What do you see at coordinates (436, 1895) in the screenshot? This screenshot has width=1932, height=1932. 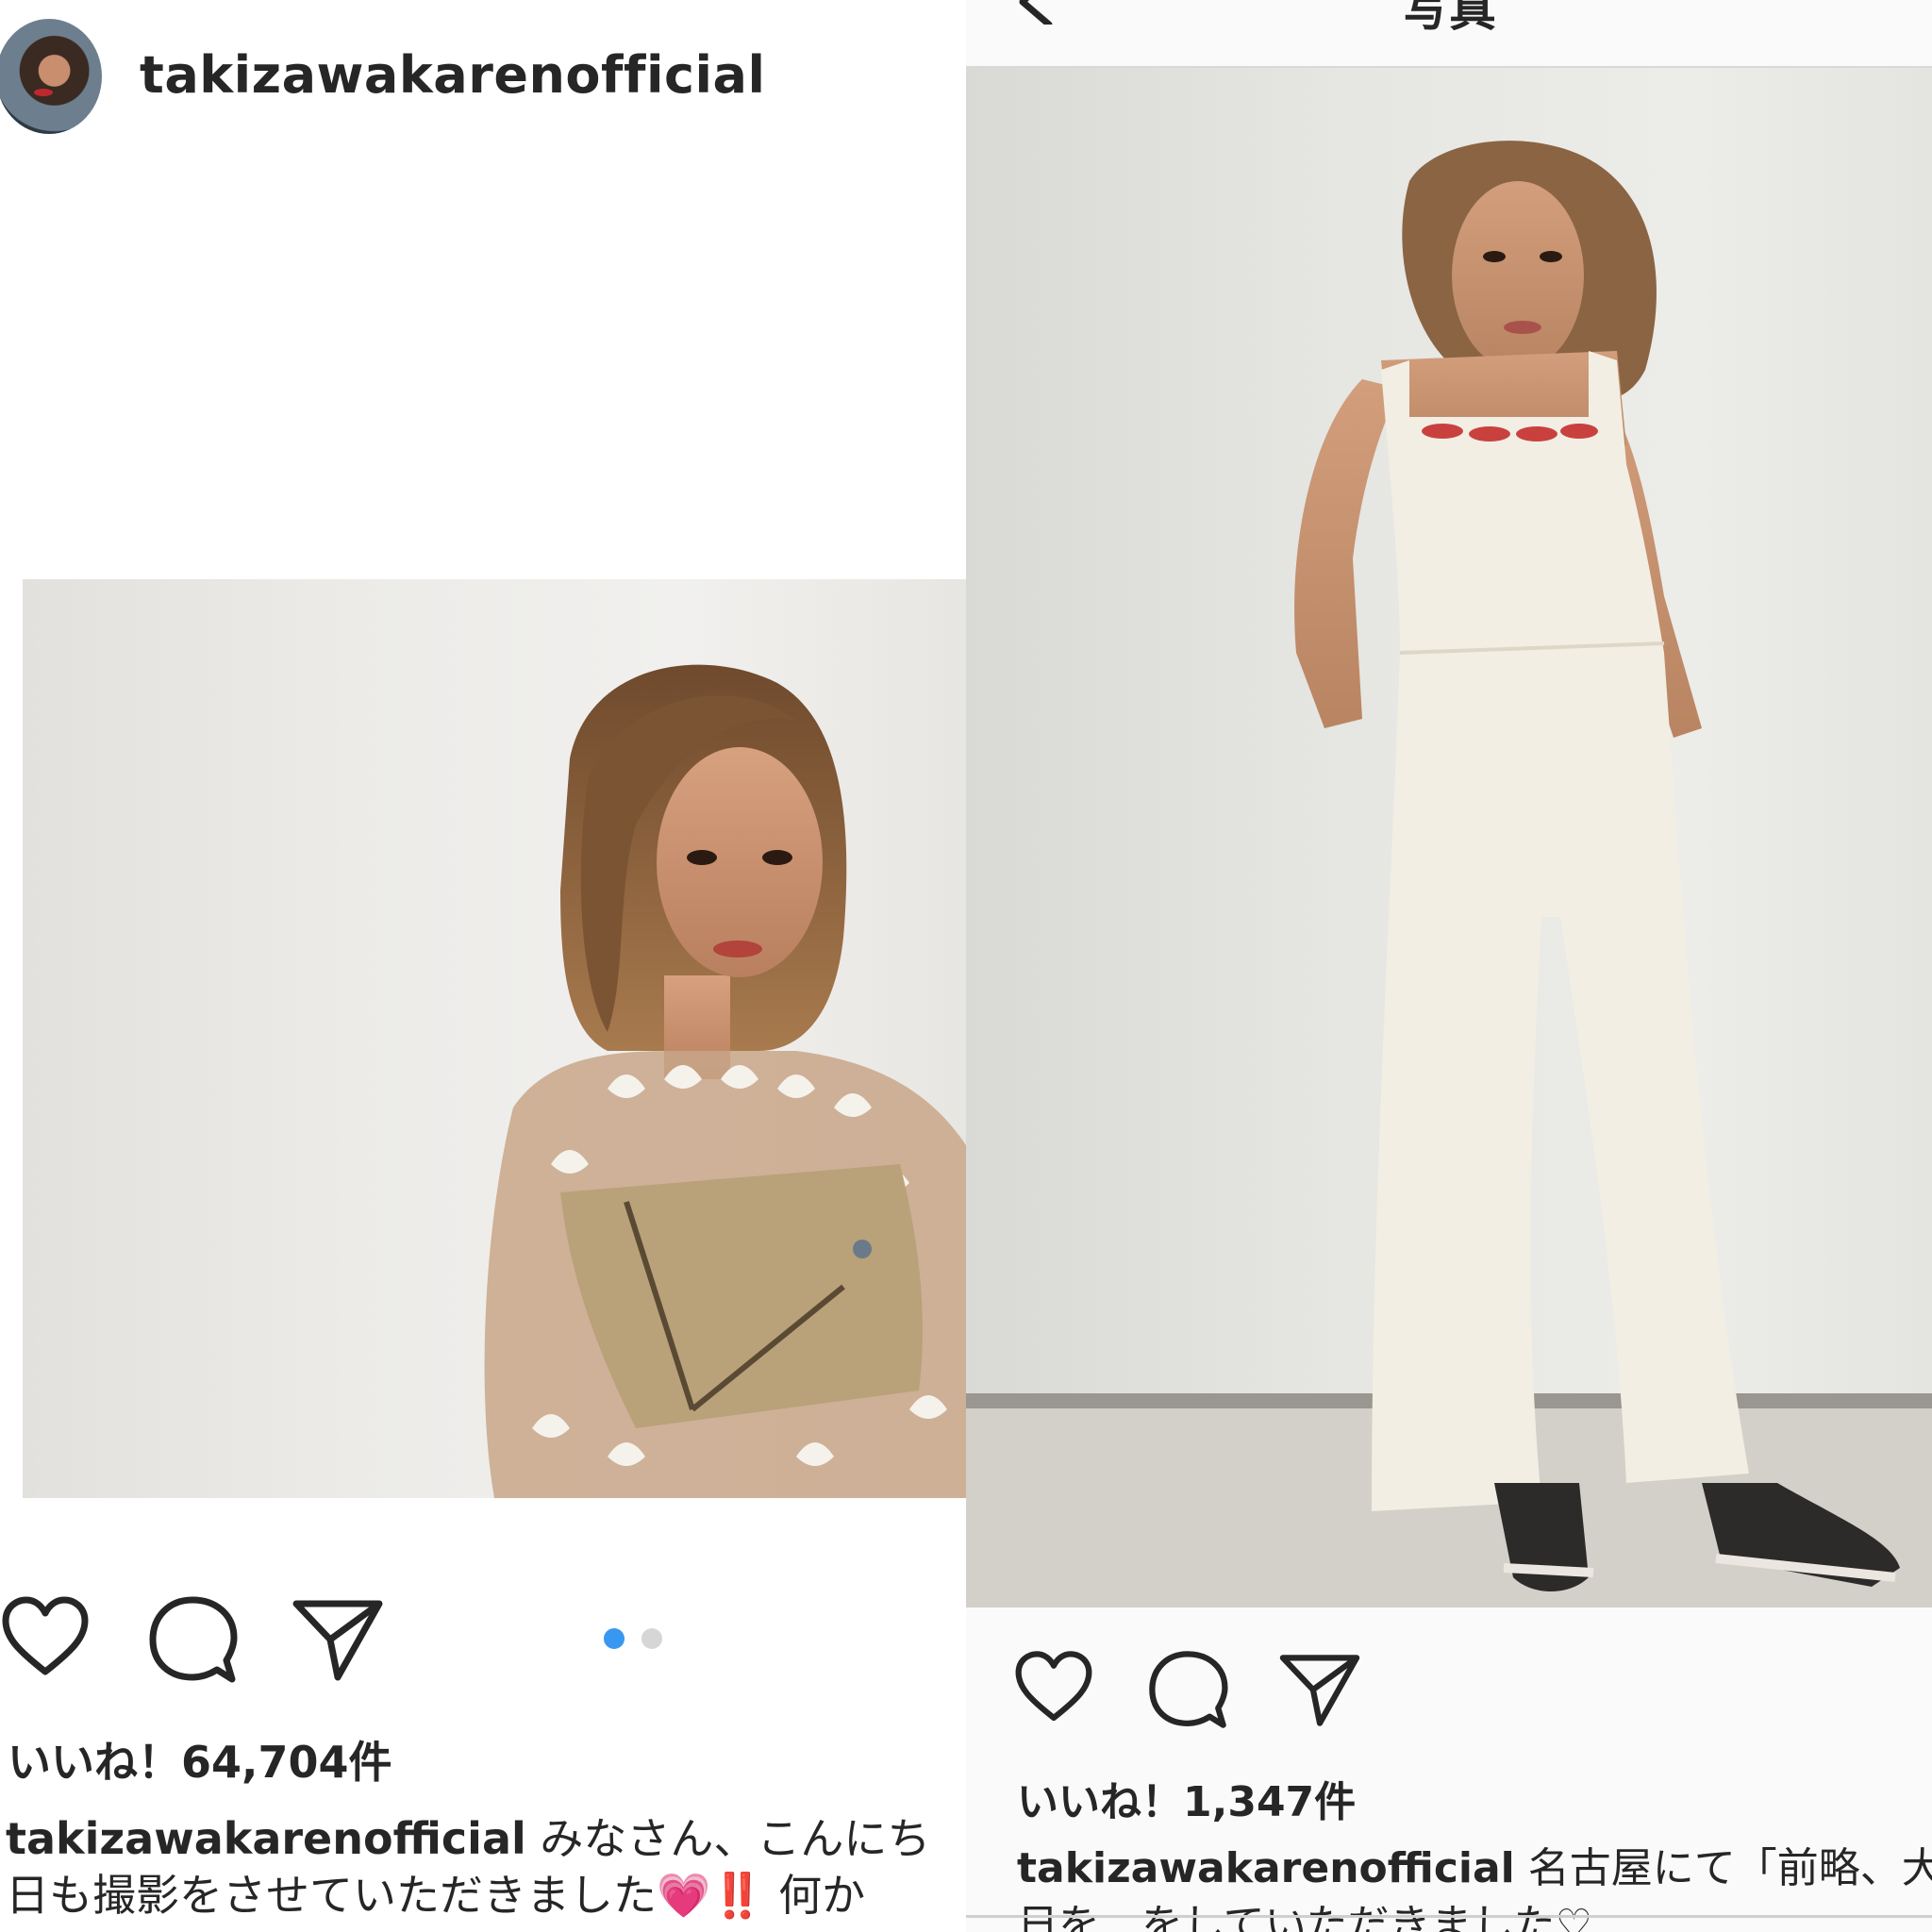 I see `caption-line-2: 日も撮影をさせていただきました💗‼️ 何か` at bounding box center [436, 1895].